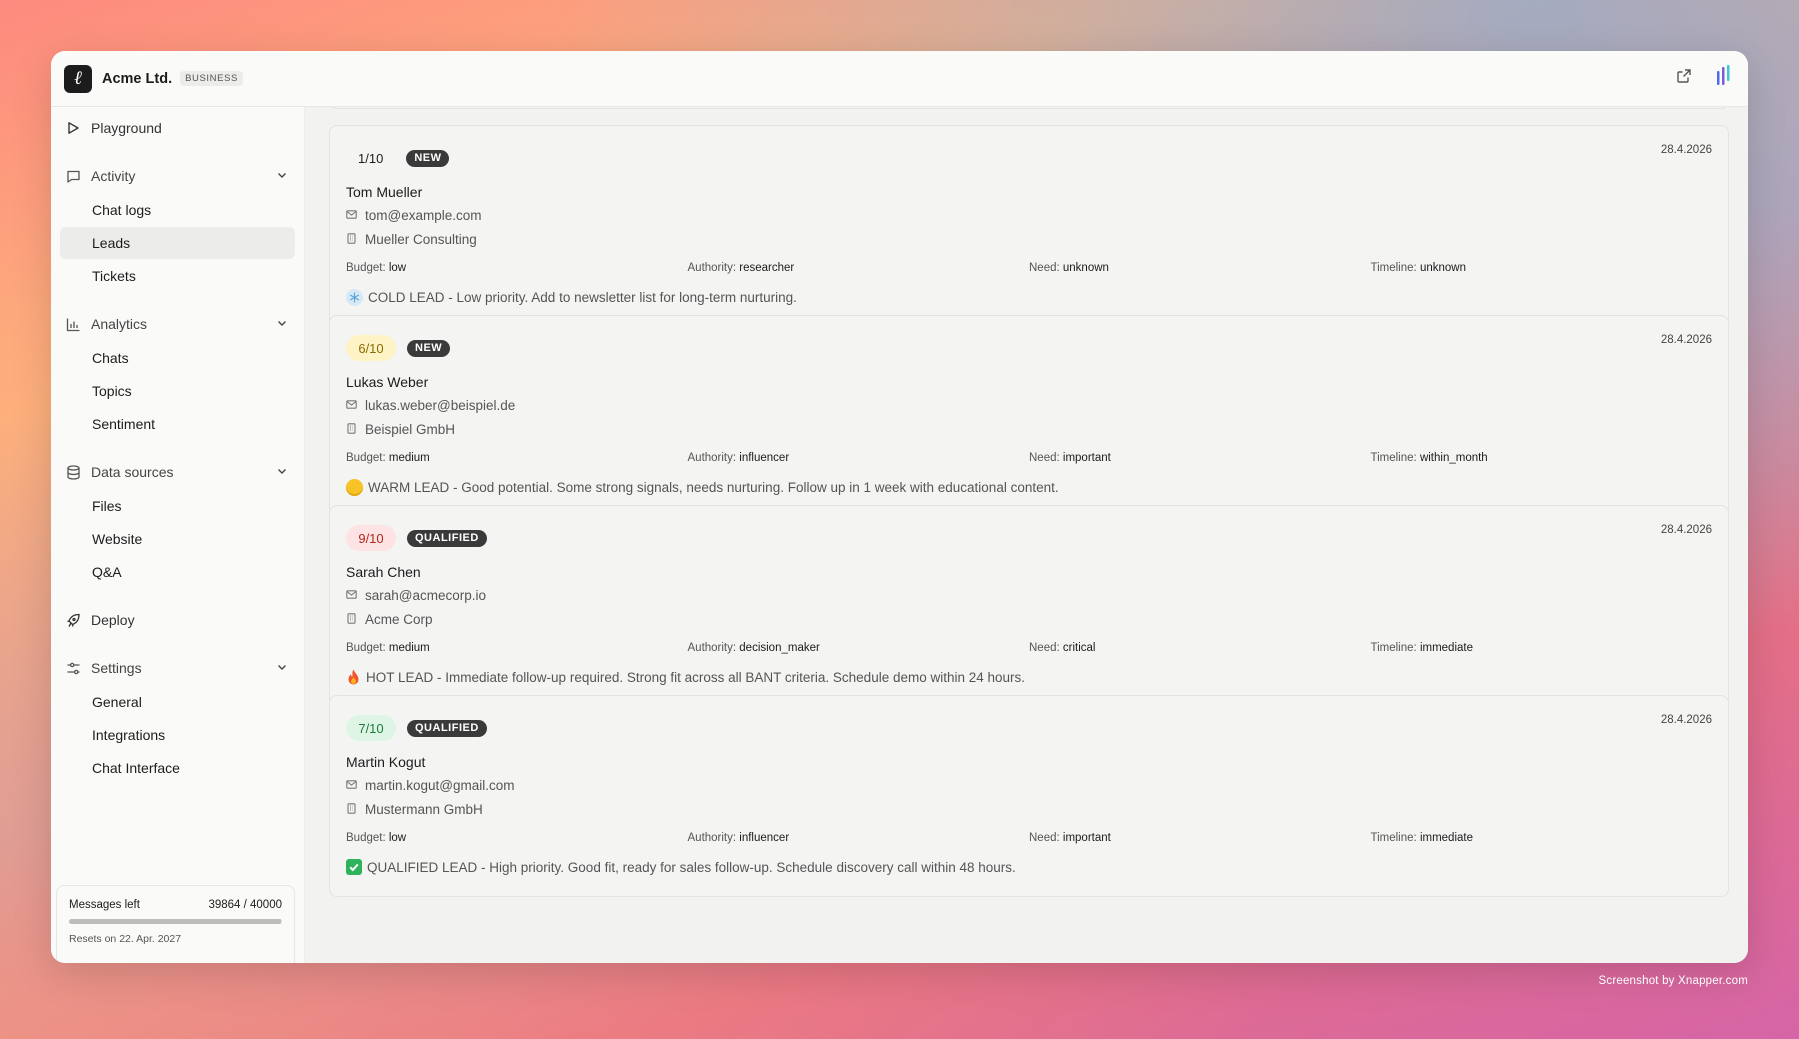  What do you see at coordinates (73, 620) in the screenshot?
I see `rocket-icon` at bounding box center [73, 620].